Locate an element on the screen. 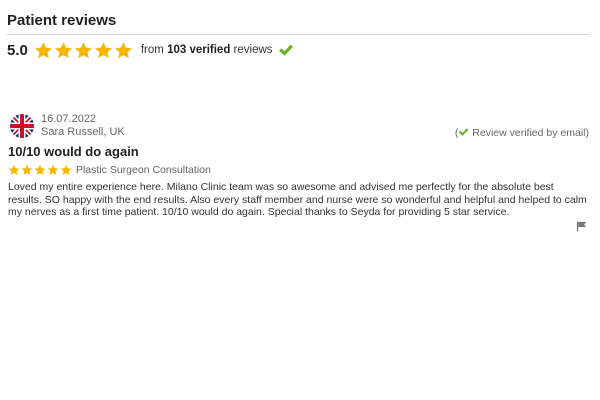 The height and width of the screenshot is (400, 600). verification-text: Review verified by email) is located at coordinates (529, 133).